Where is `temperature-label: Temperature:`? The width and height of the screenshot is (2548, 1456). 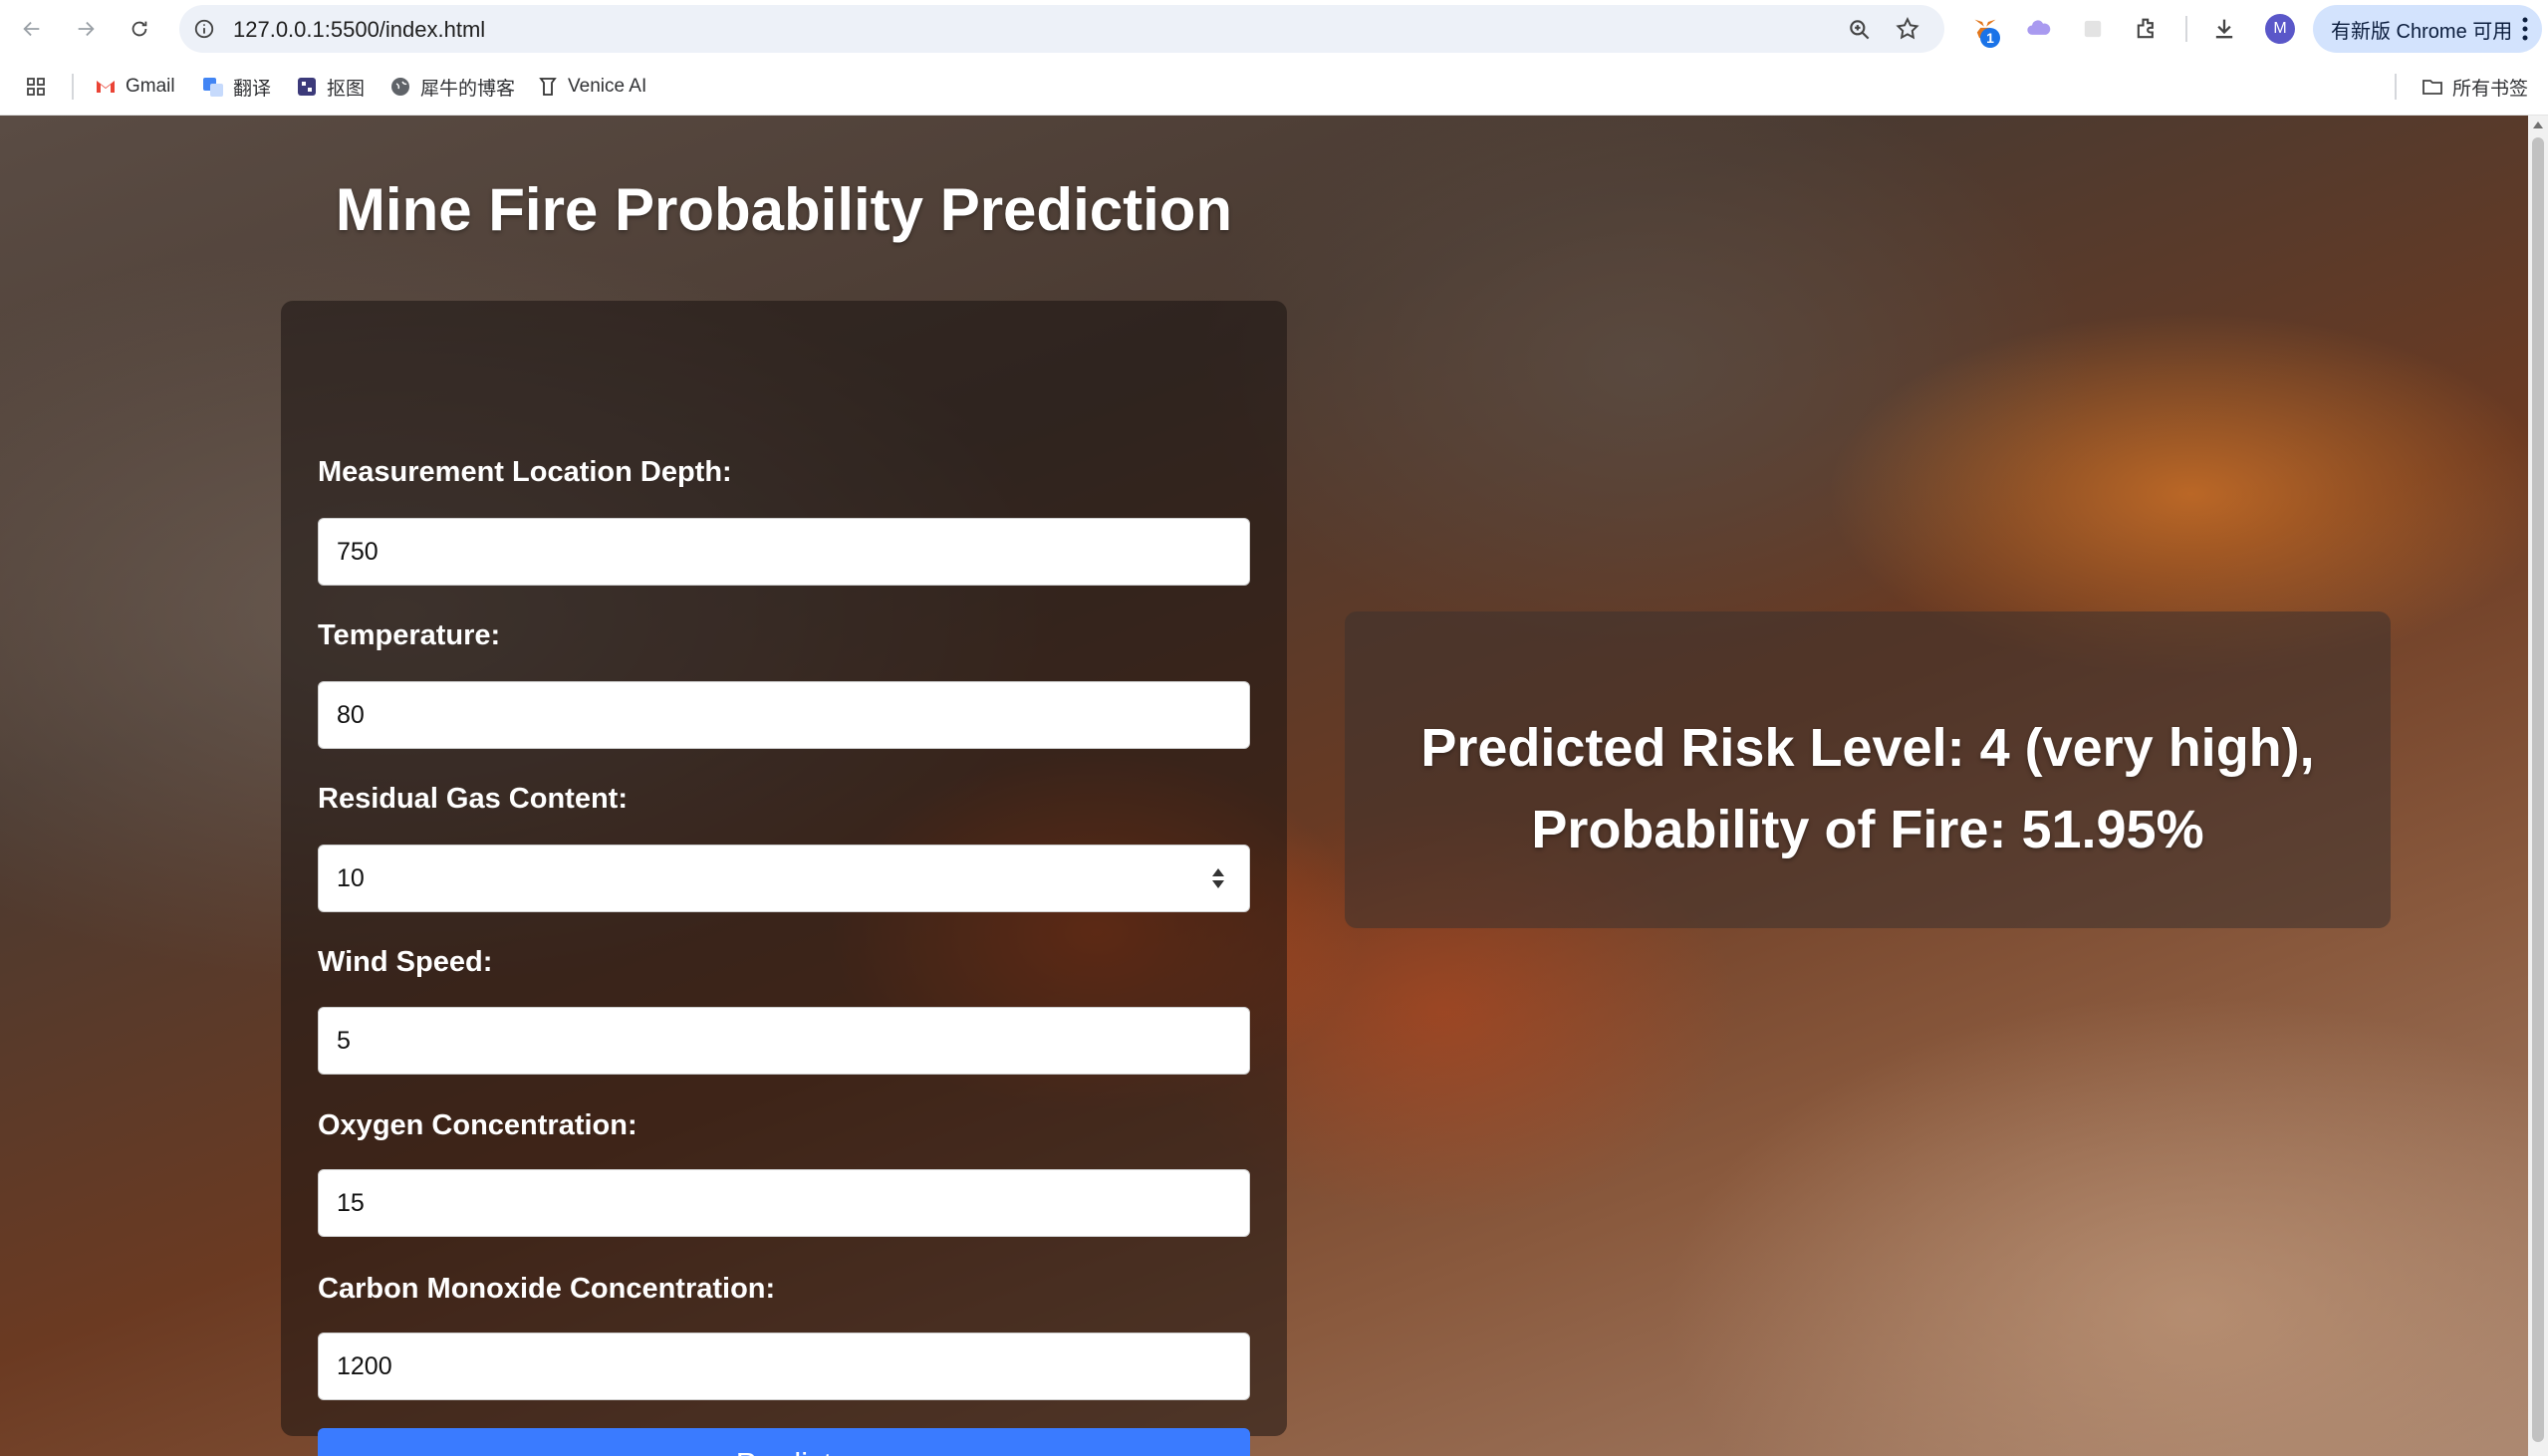
temperature-label: Temperature: is located at coordinates (410, 635).